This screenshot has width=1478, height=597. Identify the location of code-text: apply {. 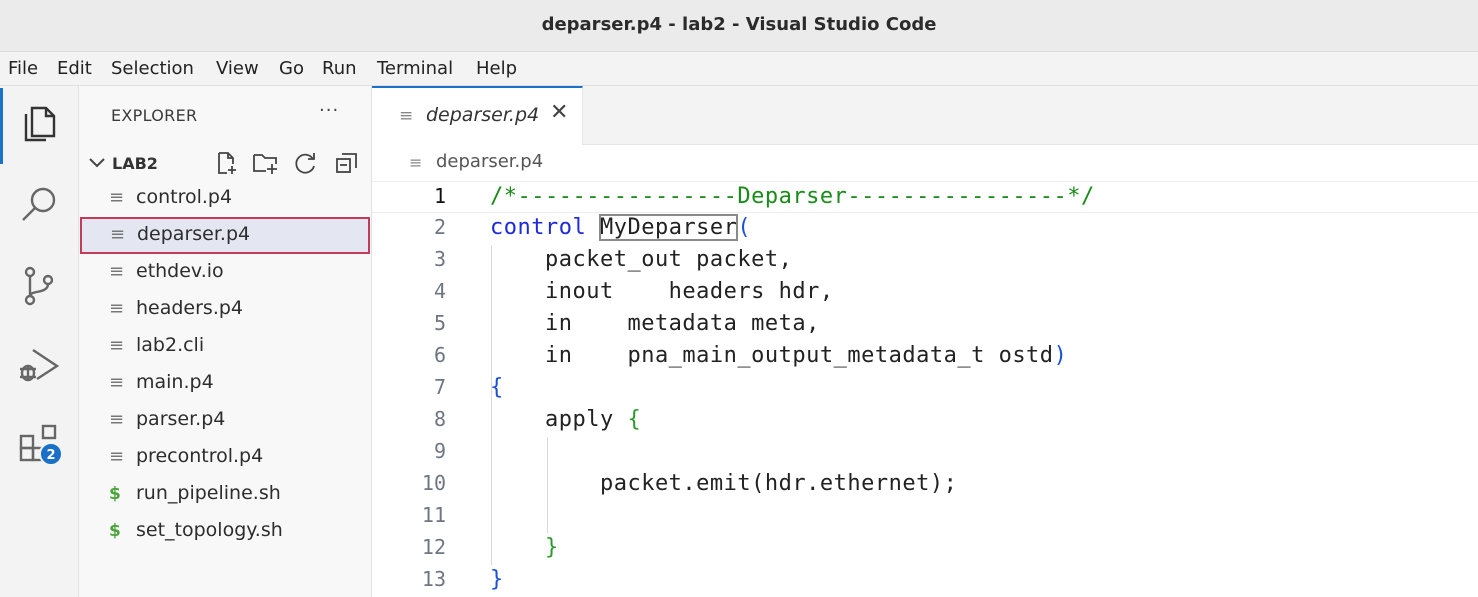
(565, 419).